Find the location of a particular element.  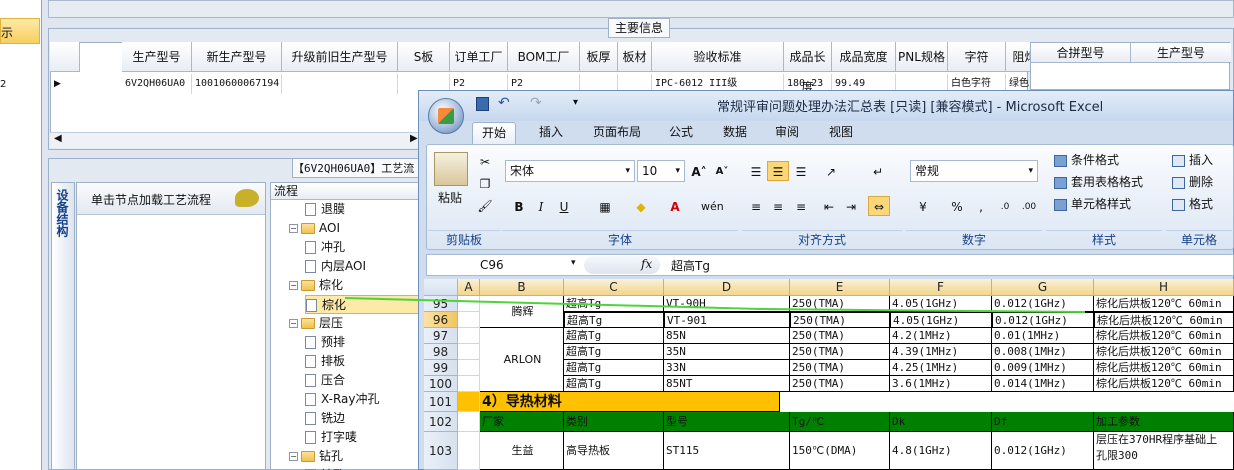

tree-leaf-node: 退膜 is located at coordinates (325, 209).